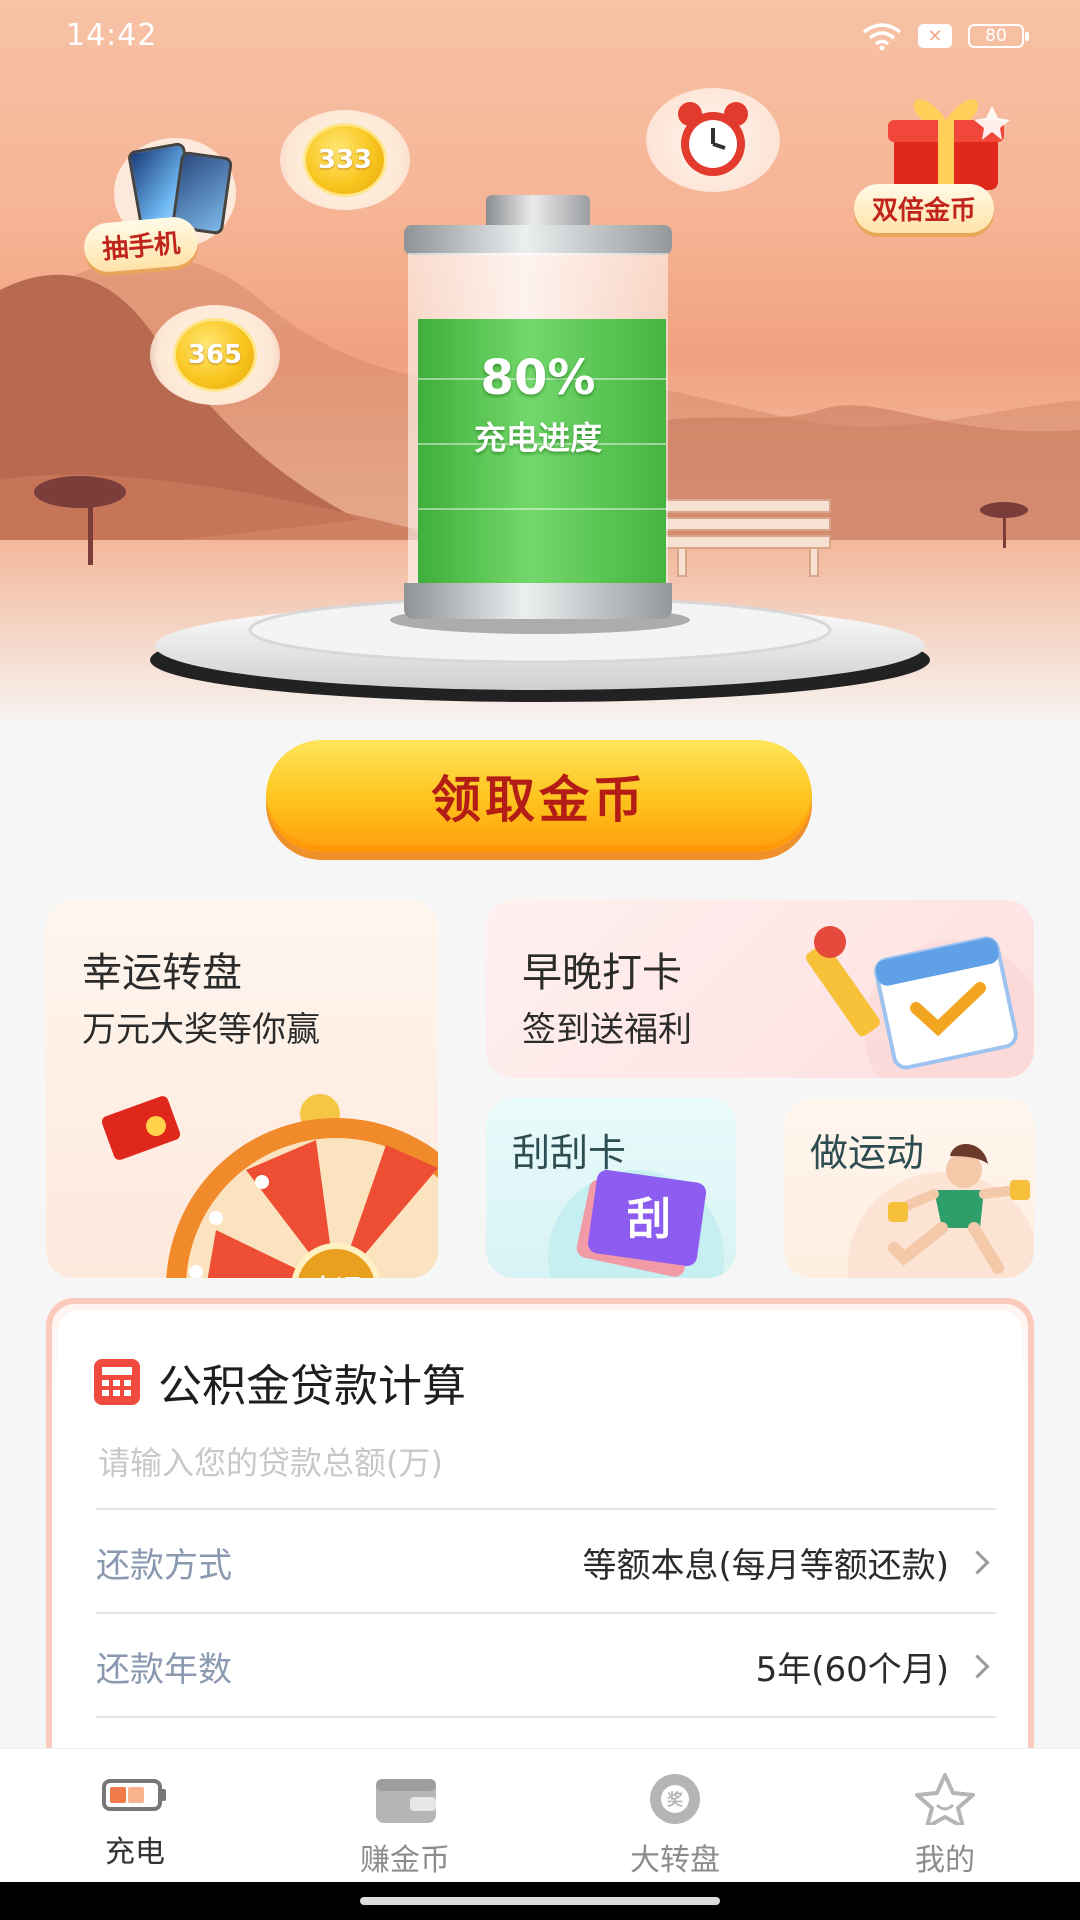 The height and width of the screenshot is (1920, 1080). What do you see at coordinates (760, 989) in the screenshot?
I see `checkin-card: 早晚打卡 签到送福利` at bounding box center [760, 989].